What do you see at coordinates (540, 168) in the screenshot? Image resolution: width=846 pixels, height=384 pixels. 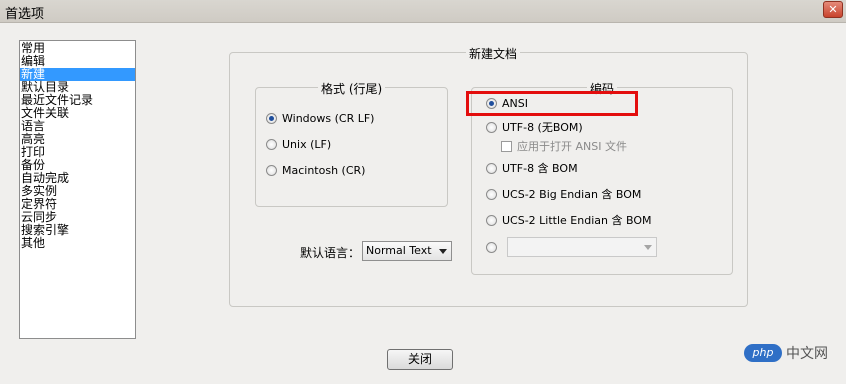 I see `encoding-option-label: UTF-8 含 BOM` at bounding box center [540, 168].